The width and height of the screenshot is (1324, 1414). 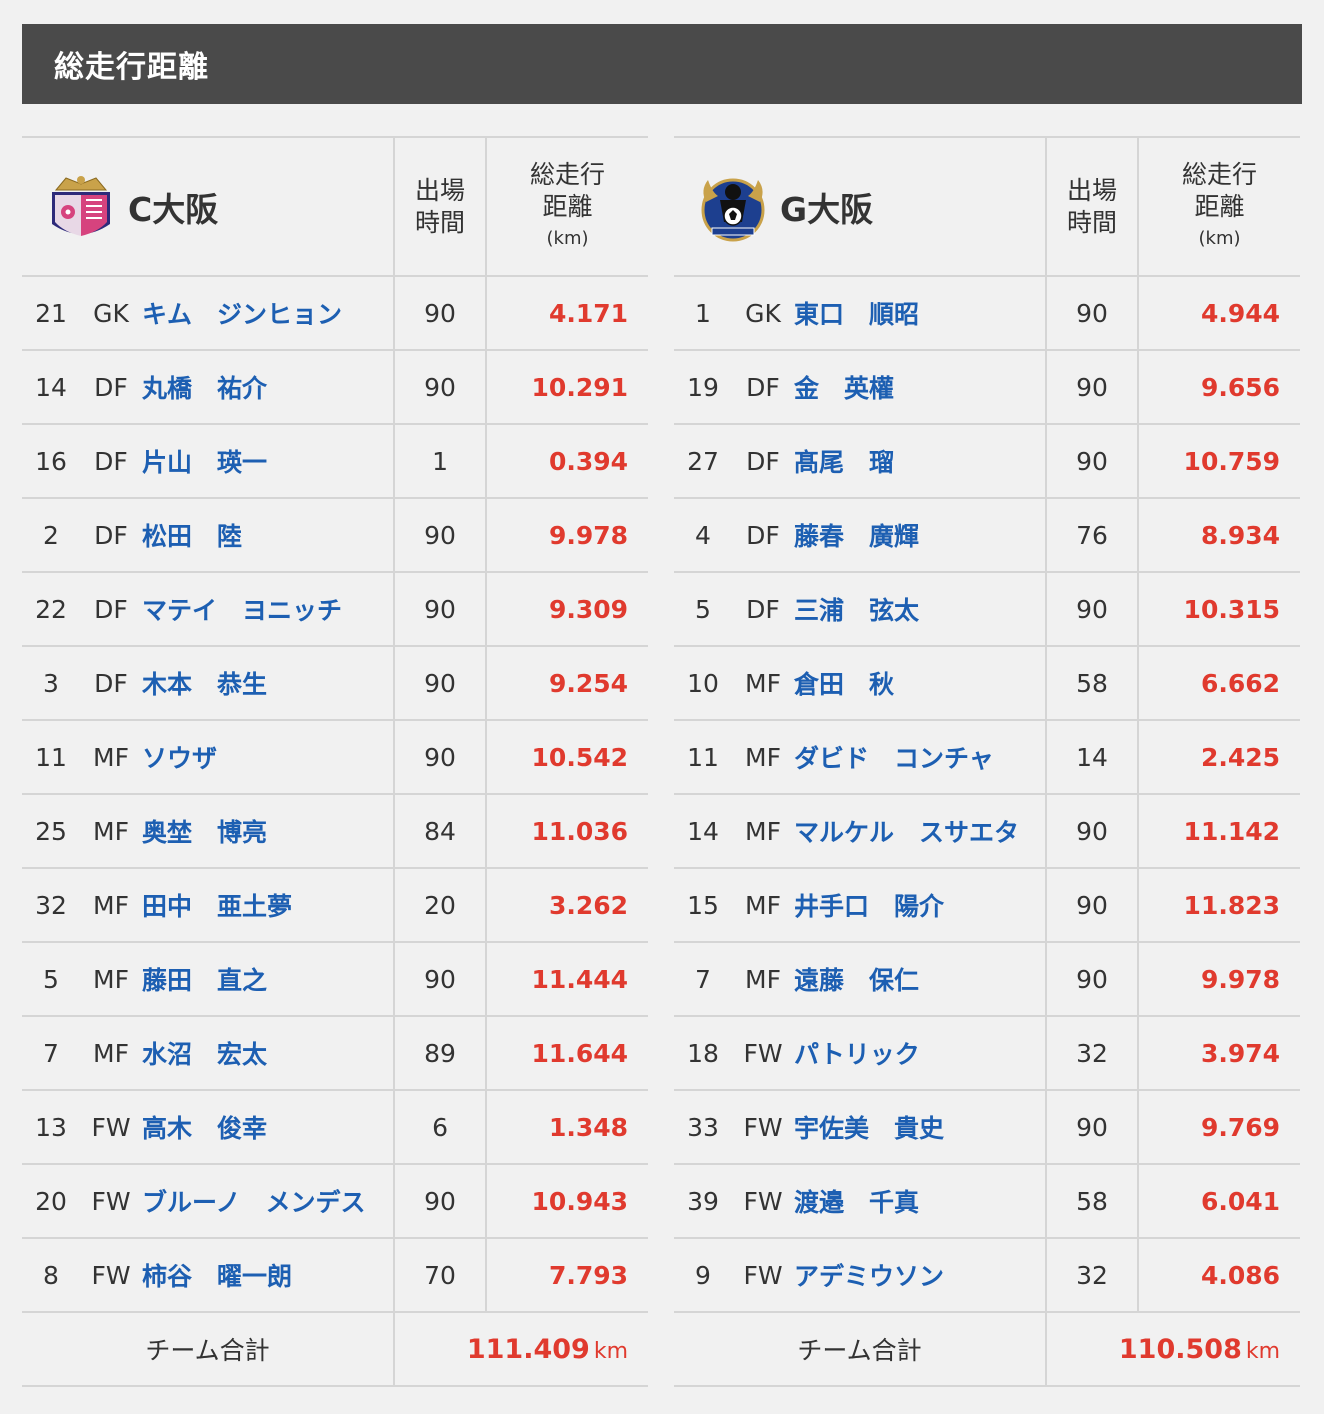 I want to click on player-minutes: 14, so click(x=1092, y=757).